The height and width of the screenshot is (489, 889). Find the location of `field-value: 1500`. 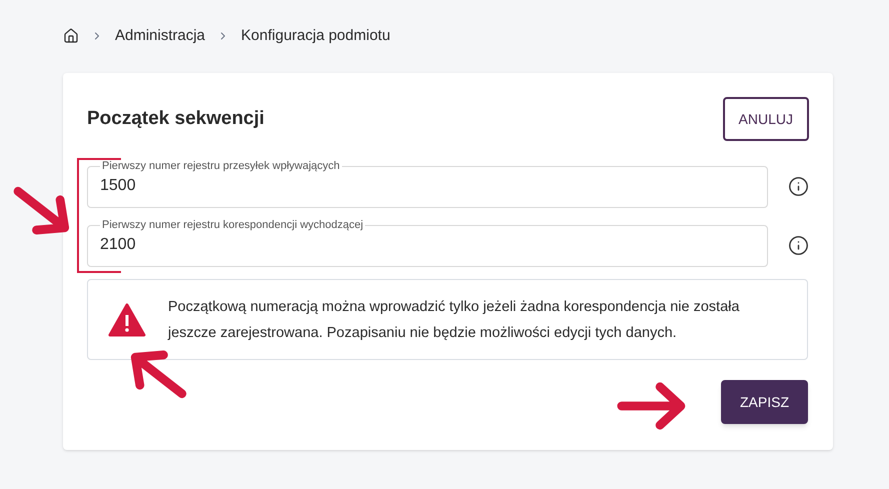

field-value: 1500 is located at coordinates (118, 186).